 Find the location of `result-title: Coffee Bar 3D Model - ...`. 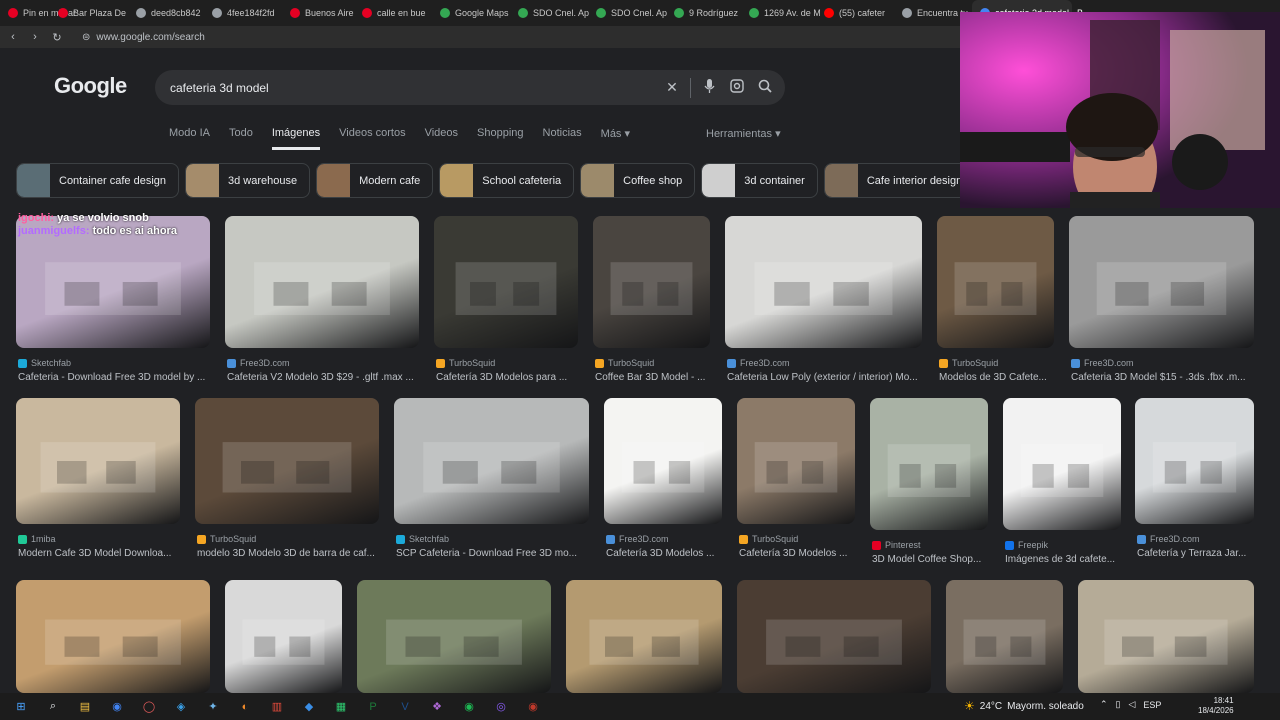

result-title: Coffee Bar 3D Model - ... is located at coordinates (658, 377).